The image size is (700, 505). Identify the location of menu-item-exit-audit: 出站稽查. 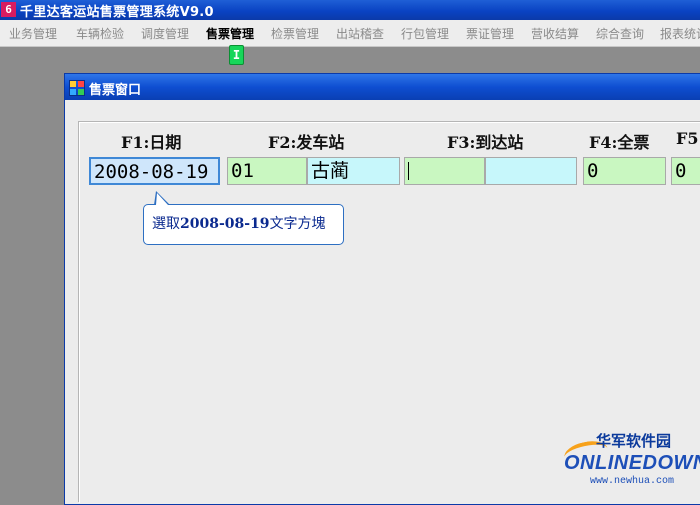
(360, 33).